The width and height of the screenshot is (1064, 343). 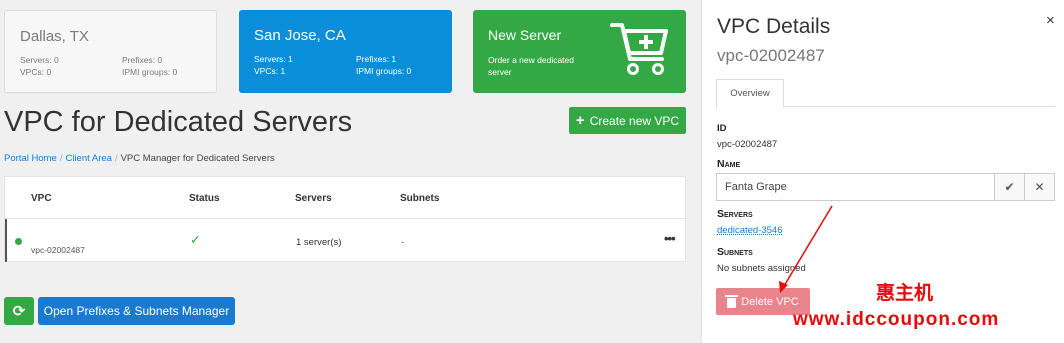 What do you see at coordinates (204, 198) in the screenshot?
I see `column-header-status: Status` at bounding box center [204, 198].